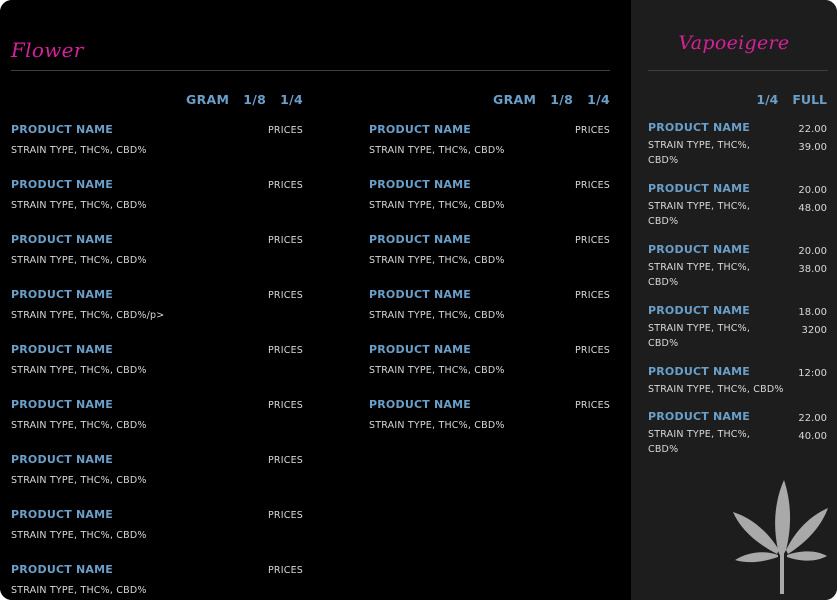 The height and width of the screenshot is (600, 837). Describe the element at coordinates (812, 269) in the screenshot. I see `vape-price: 38.00` at that location.